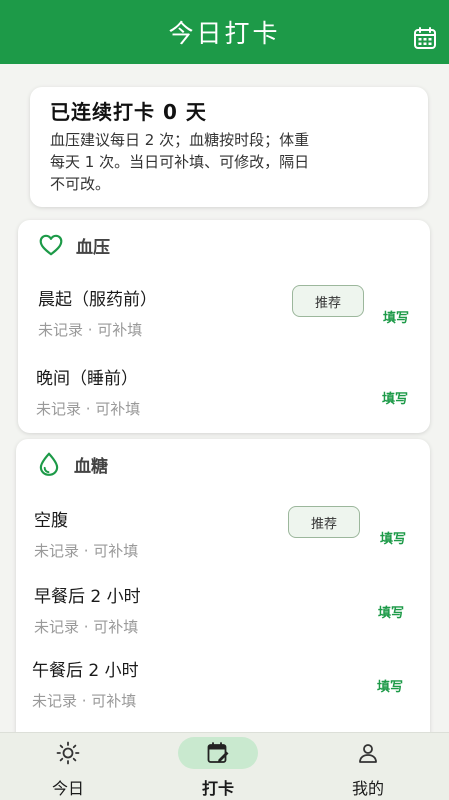 Image resolution: width=449 pixels, height=800 pixels. Describe the element at coordinates (51, 245) in the screenshot. I see `heart-outline-icon` at that location.